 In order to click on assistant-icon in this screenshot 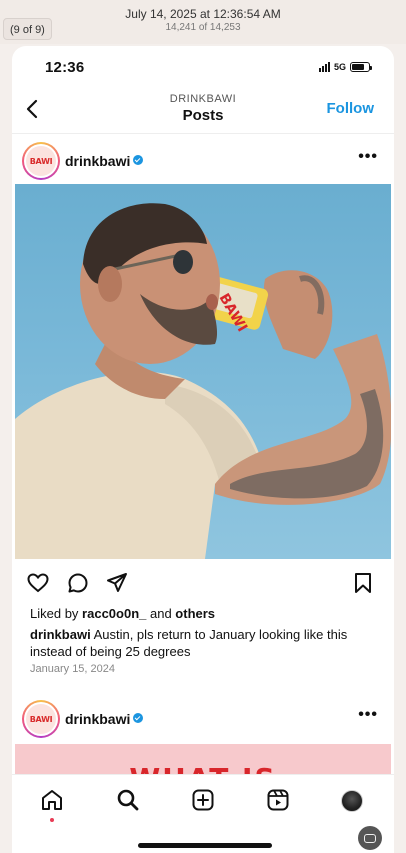, I will do `click(370, 838)`.